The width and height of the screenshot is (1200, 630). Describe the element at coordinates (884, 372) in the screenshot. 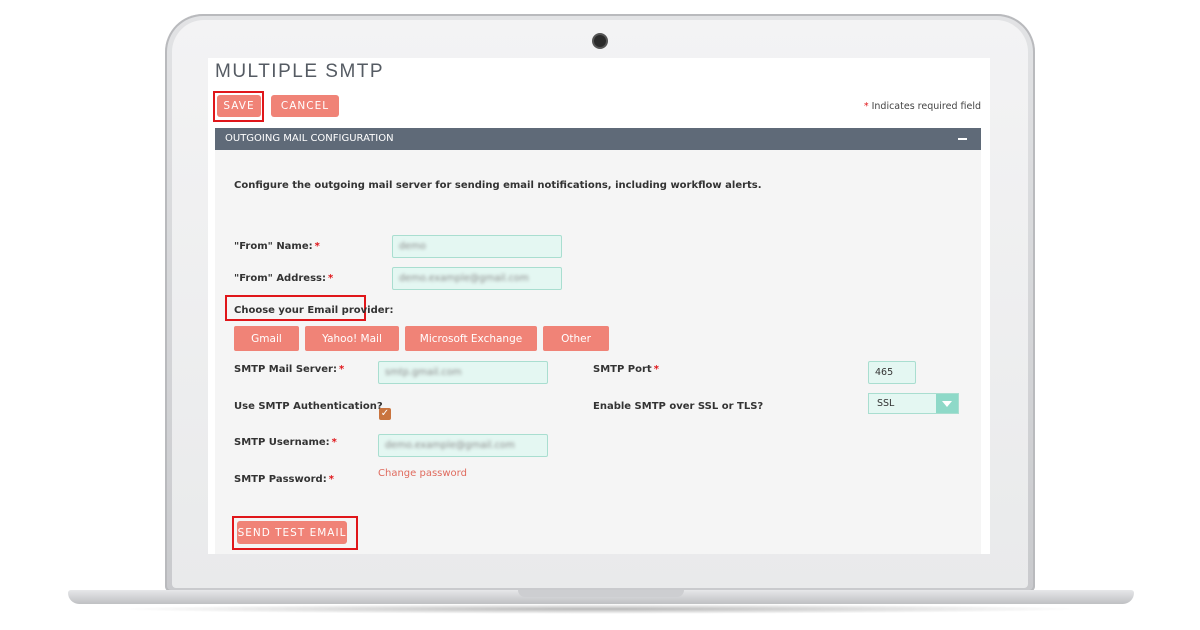

I see `smtp-port-value: 465` at that location.